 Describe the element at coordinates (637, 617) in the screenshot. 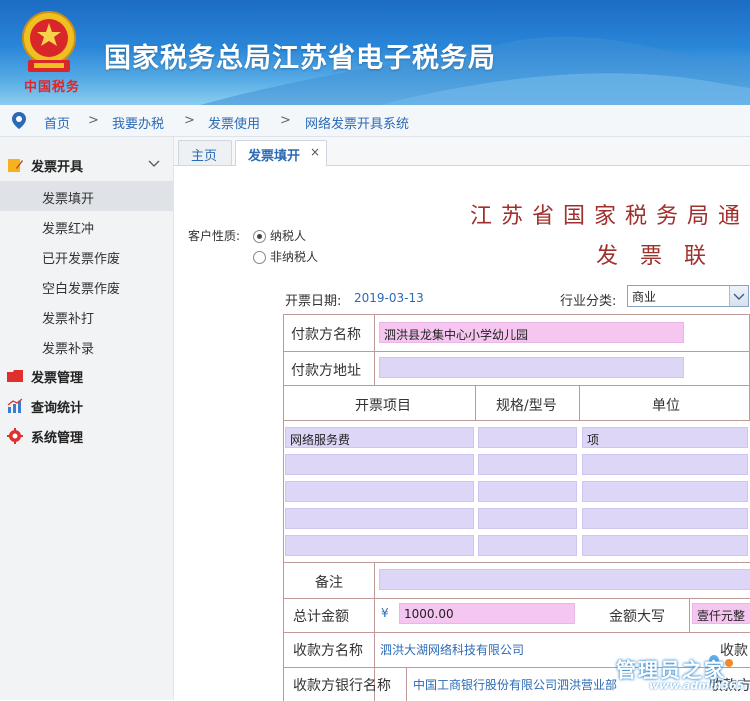

I see `amount-in-words-label: 金额大写` at that location.